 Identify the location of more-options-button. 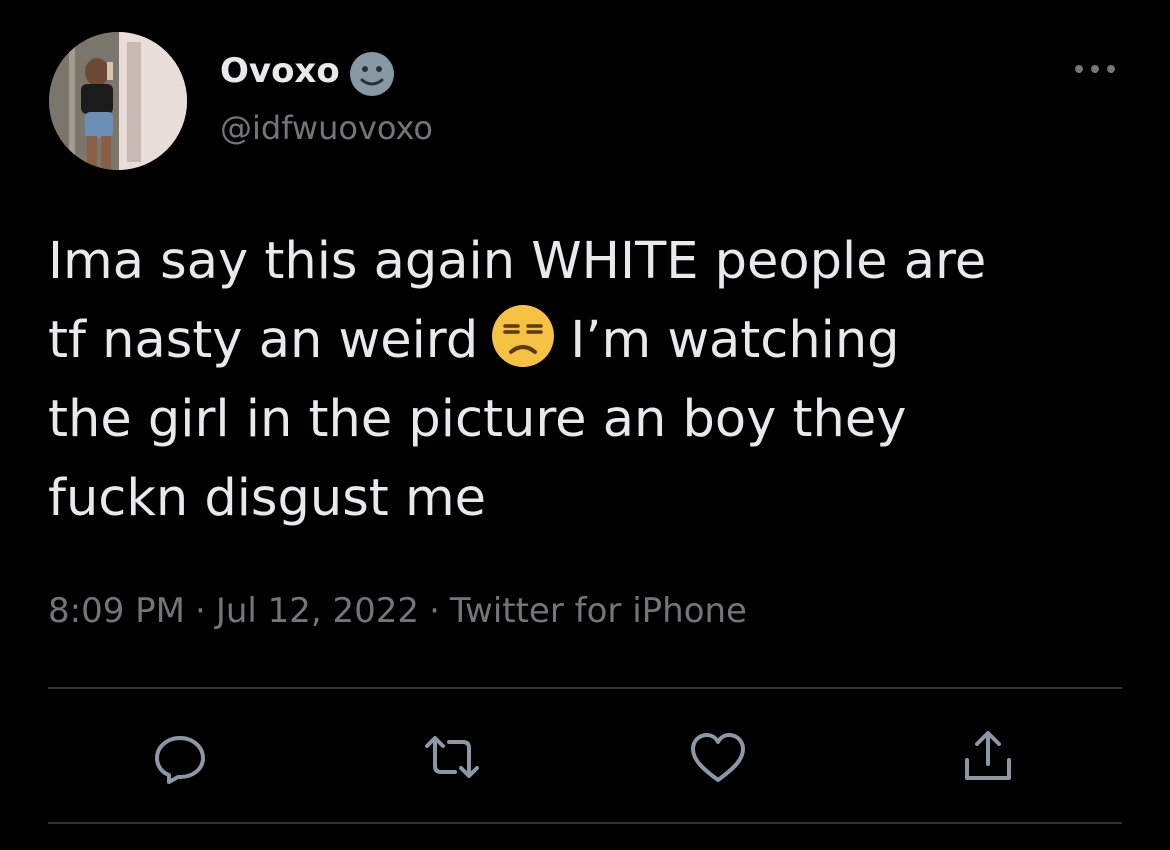
(1095, 69).